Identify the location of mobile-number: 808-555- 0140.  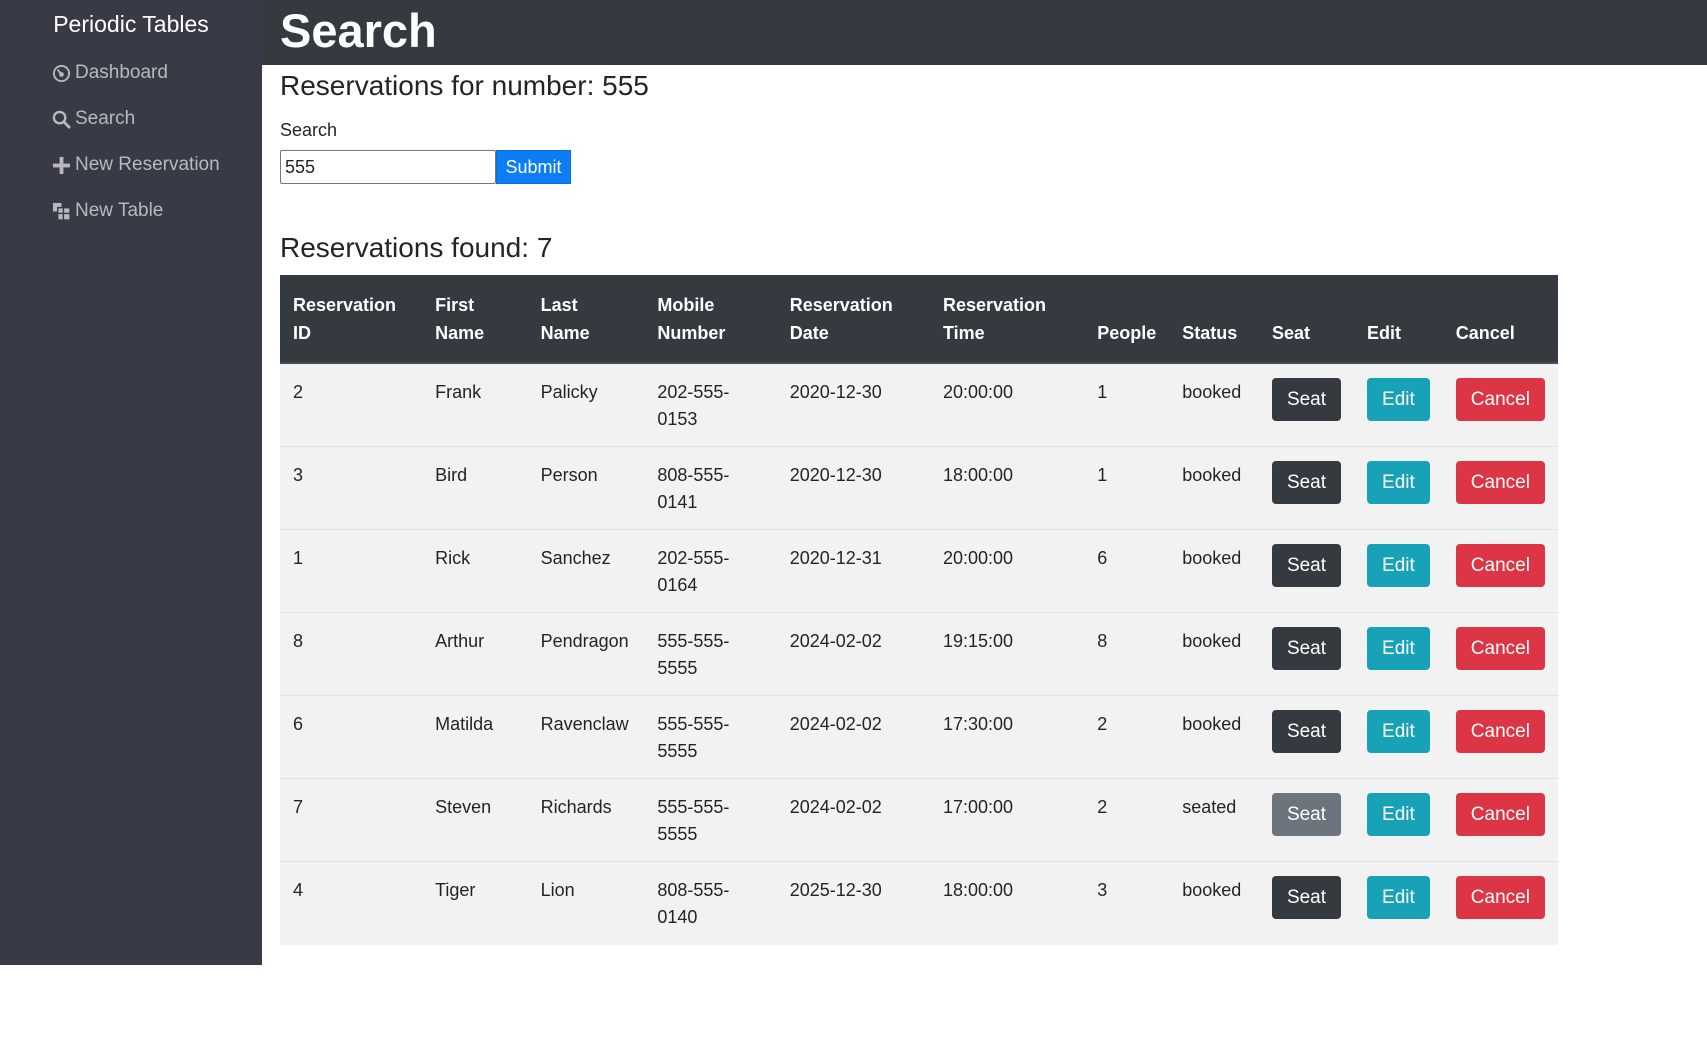
(693, 903).